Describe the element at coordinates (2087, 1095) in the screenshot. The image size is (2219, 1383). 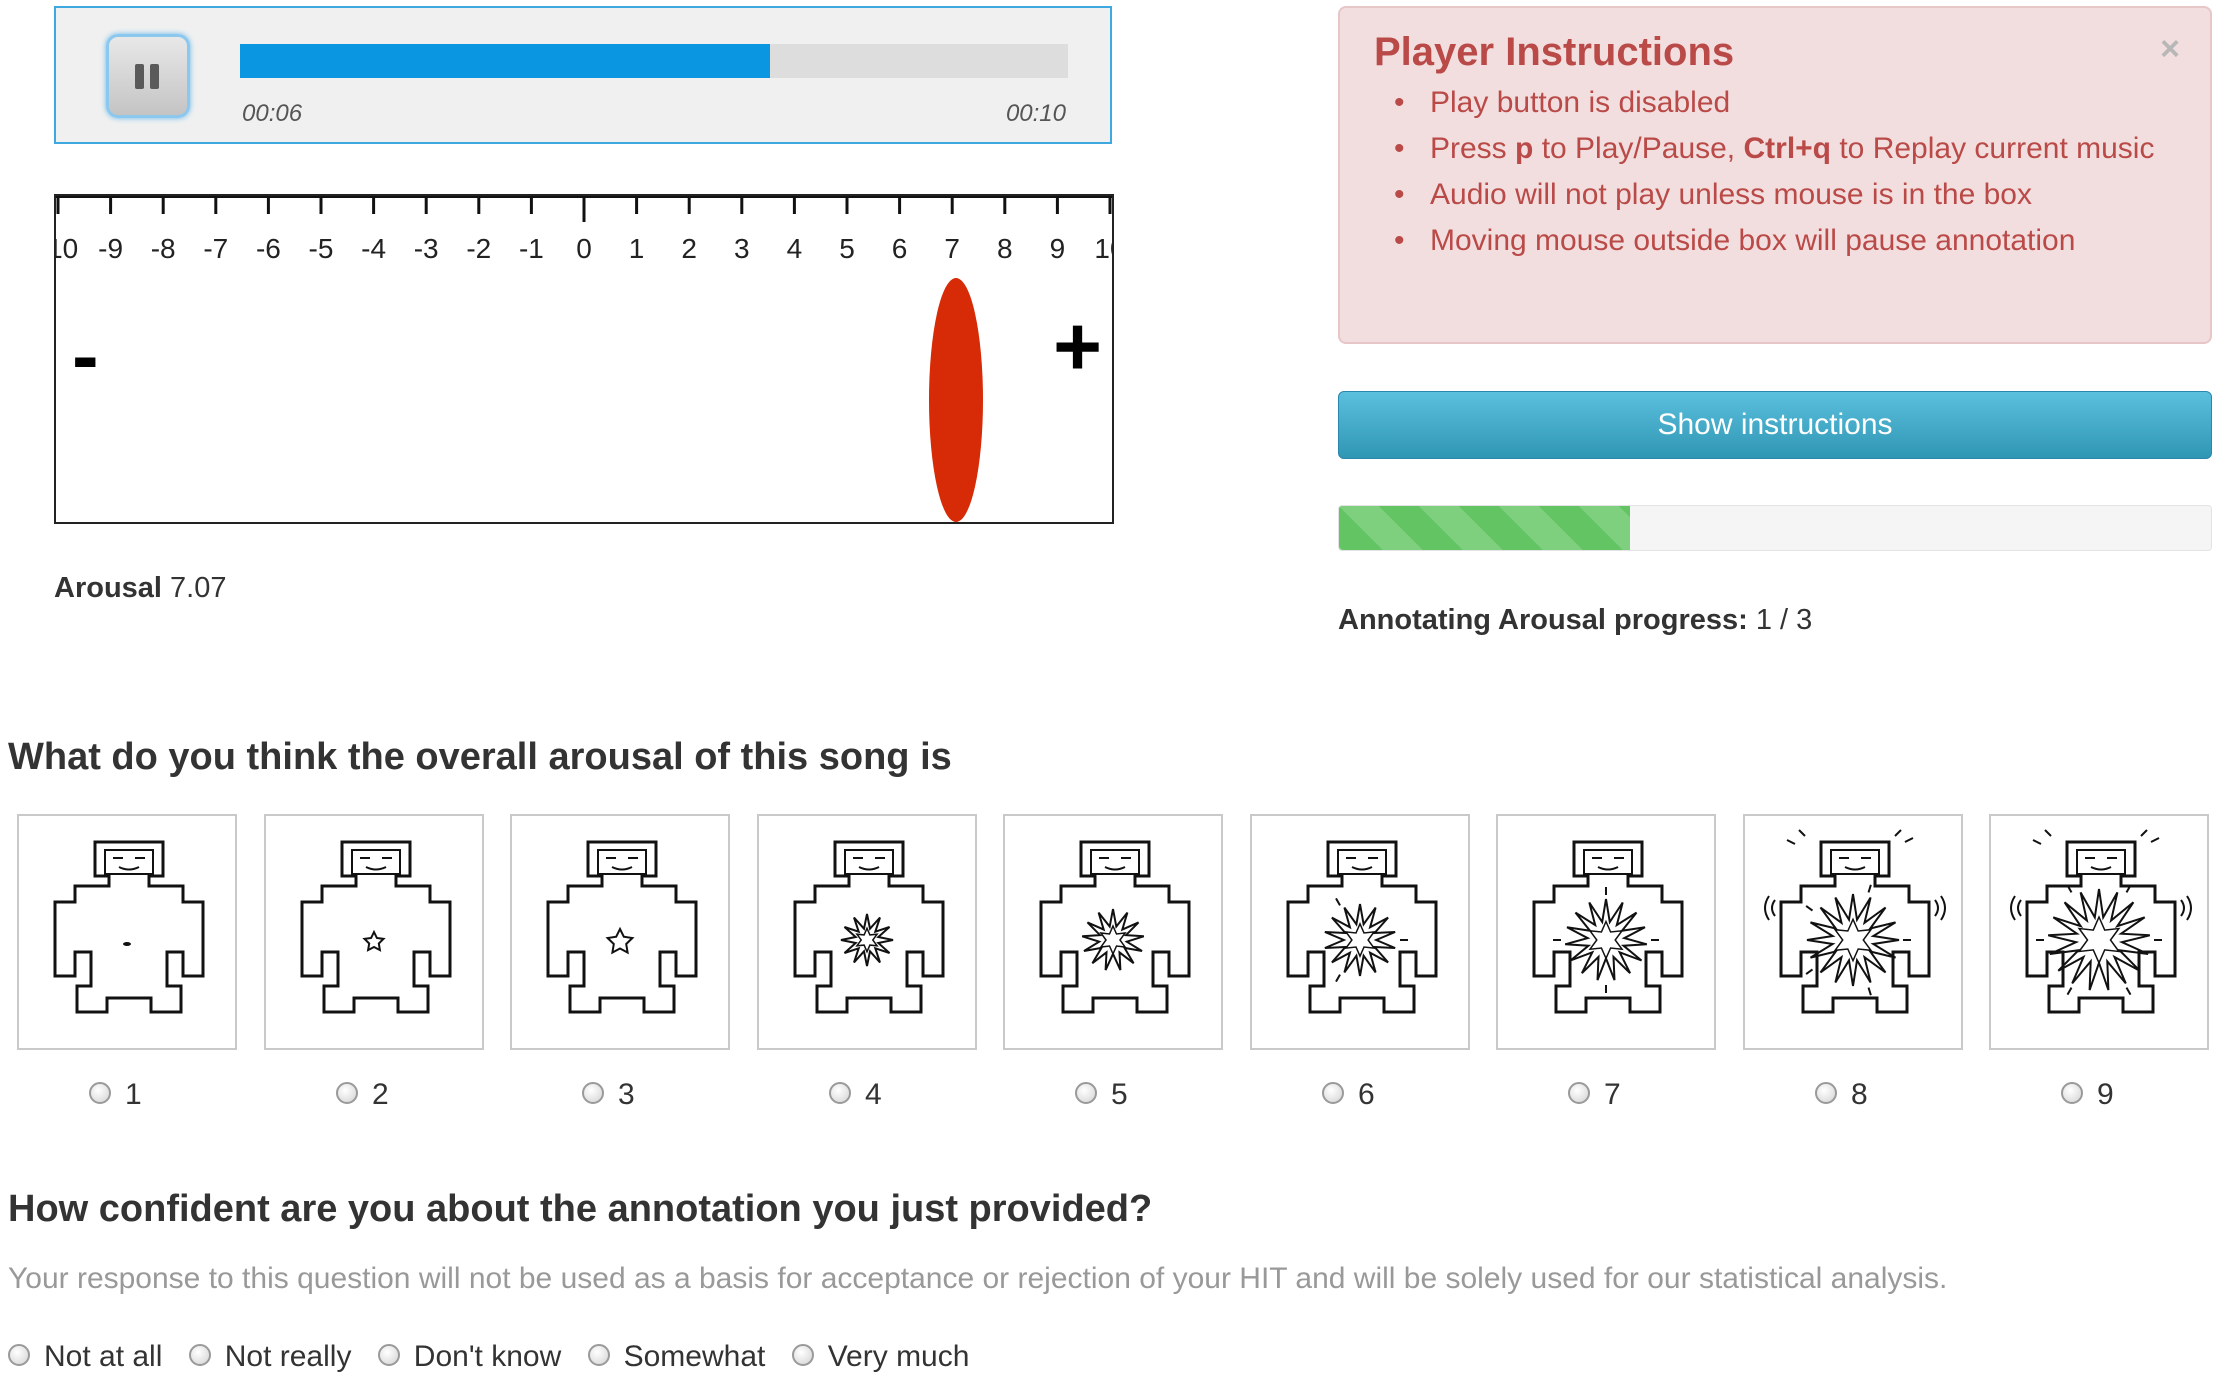
I see `arousal-option-9: 9` at that location.